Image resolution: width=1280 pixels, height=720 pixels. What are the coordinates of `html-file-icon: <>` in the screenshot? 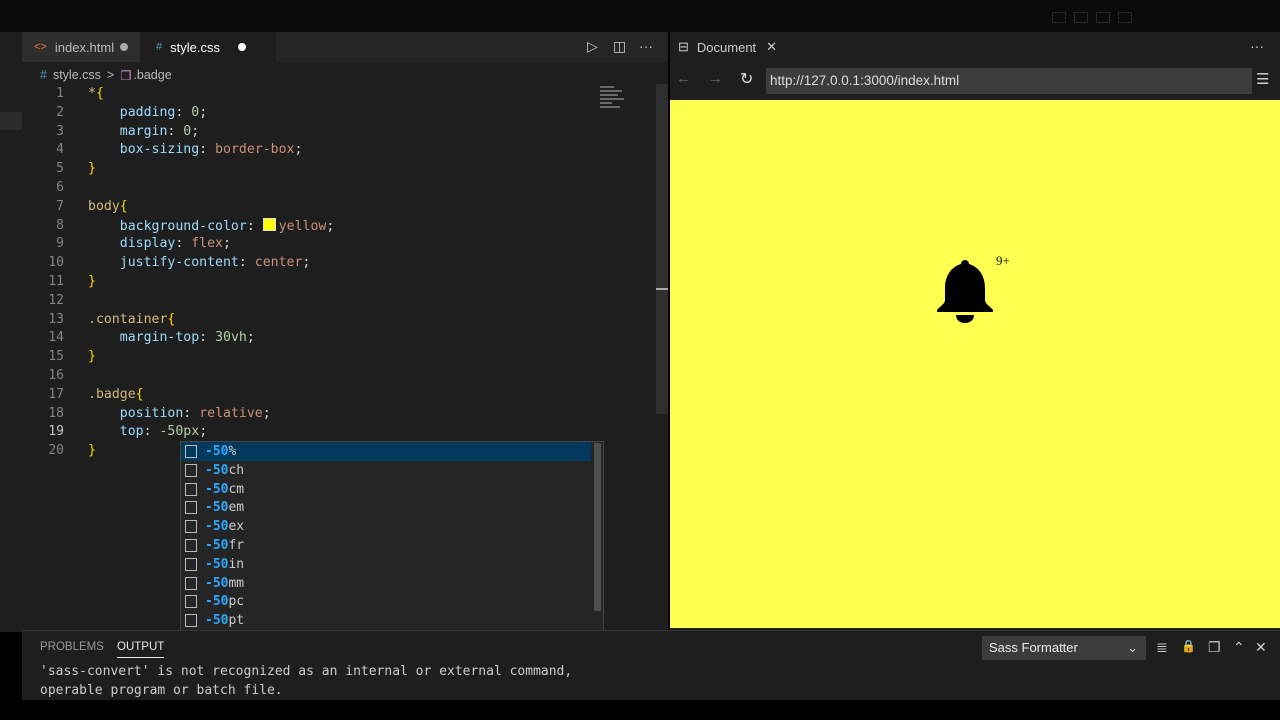 It's located at (40, 47).